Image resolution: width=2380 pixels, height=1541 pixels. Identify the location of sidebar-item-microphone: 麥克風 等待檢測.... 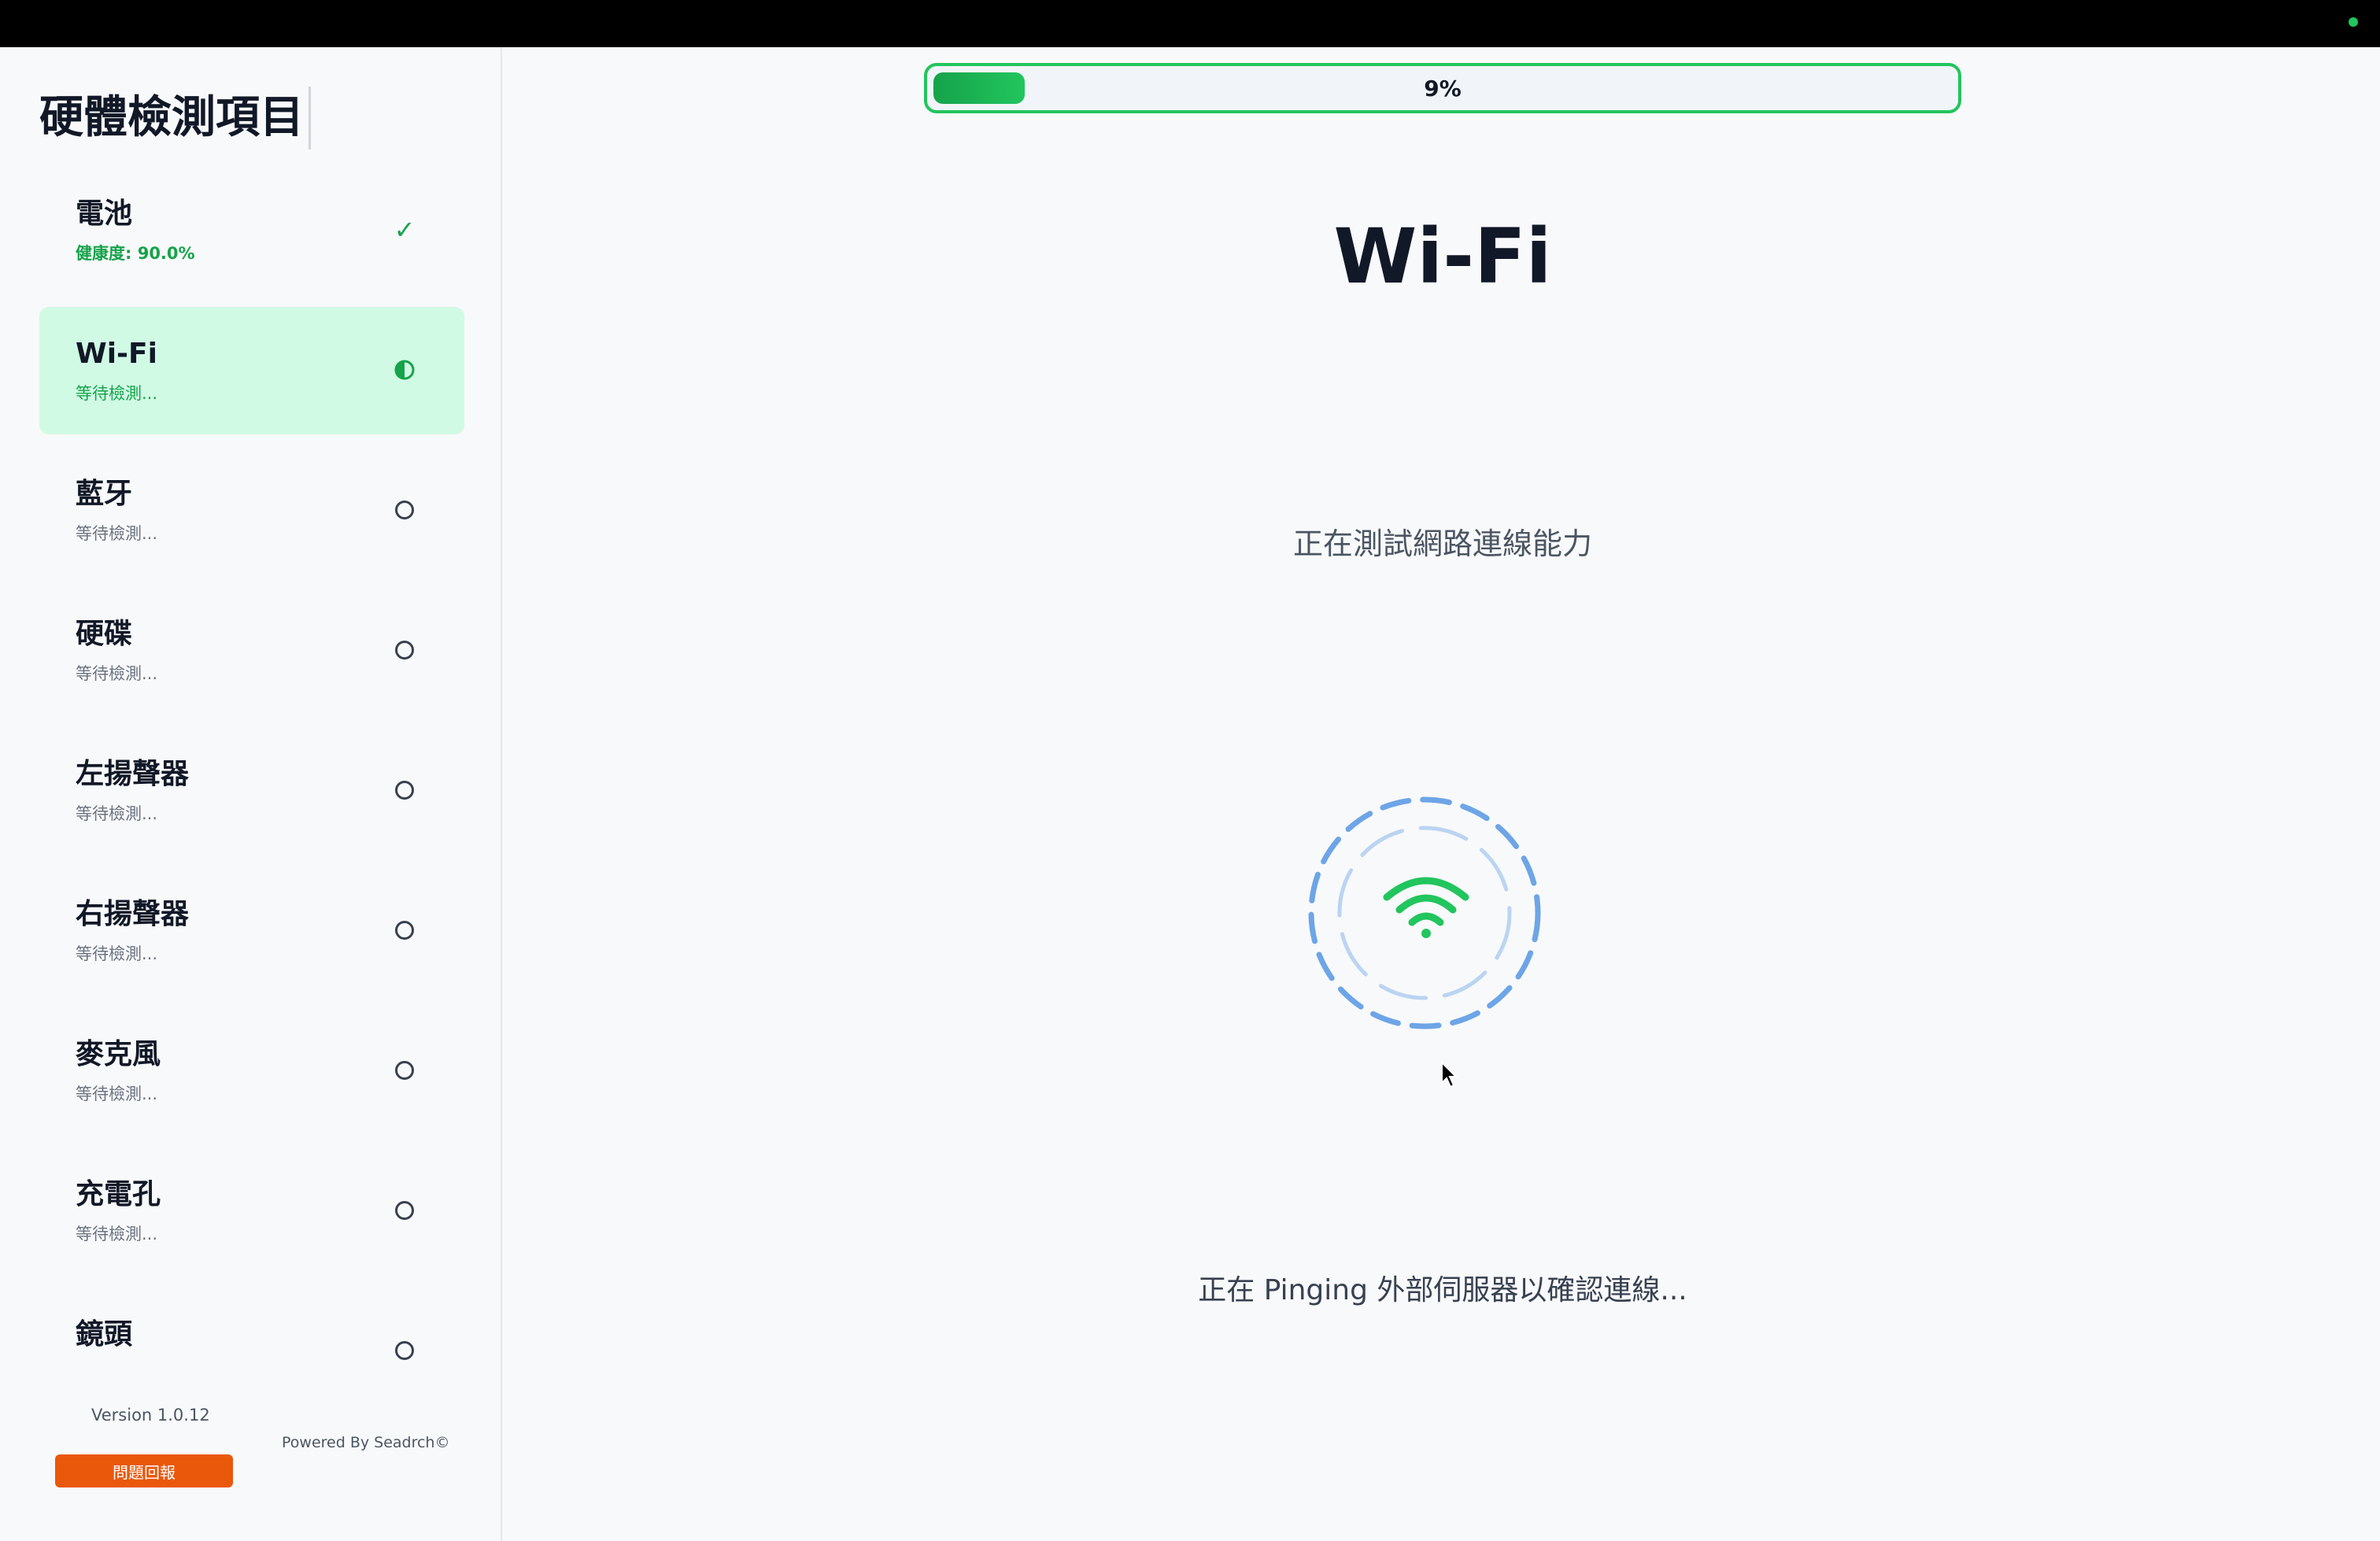
(252, 1071).